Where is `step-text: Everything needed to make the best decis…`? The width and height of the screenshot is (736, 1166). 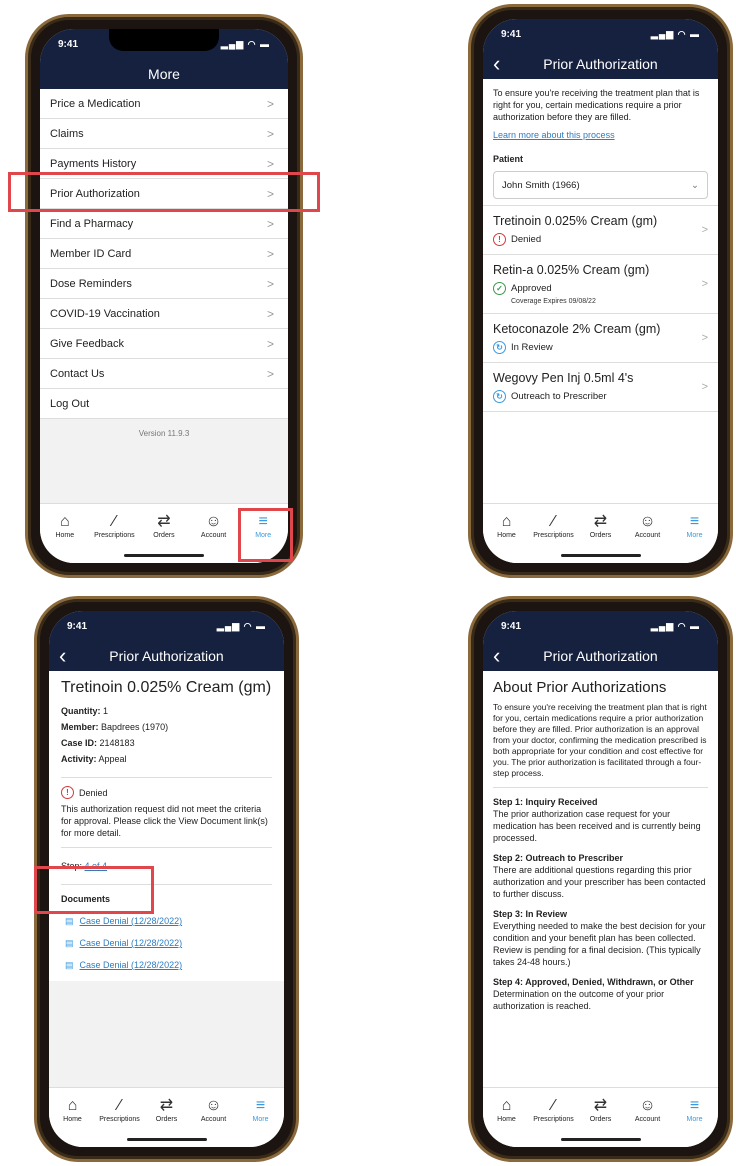 step-text: Everything needed to make the best decis… is located at coordinates (599, 944).